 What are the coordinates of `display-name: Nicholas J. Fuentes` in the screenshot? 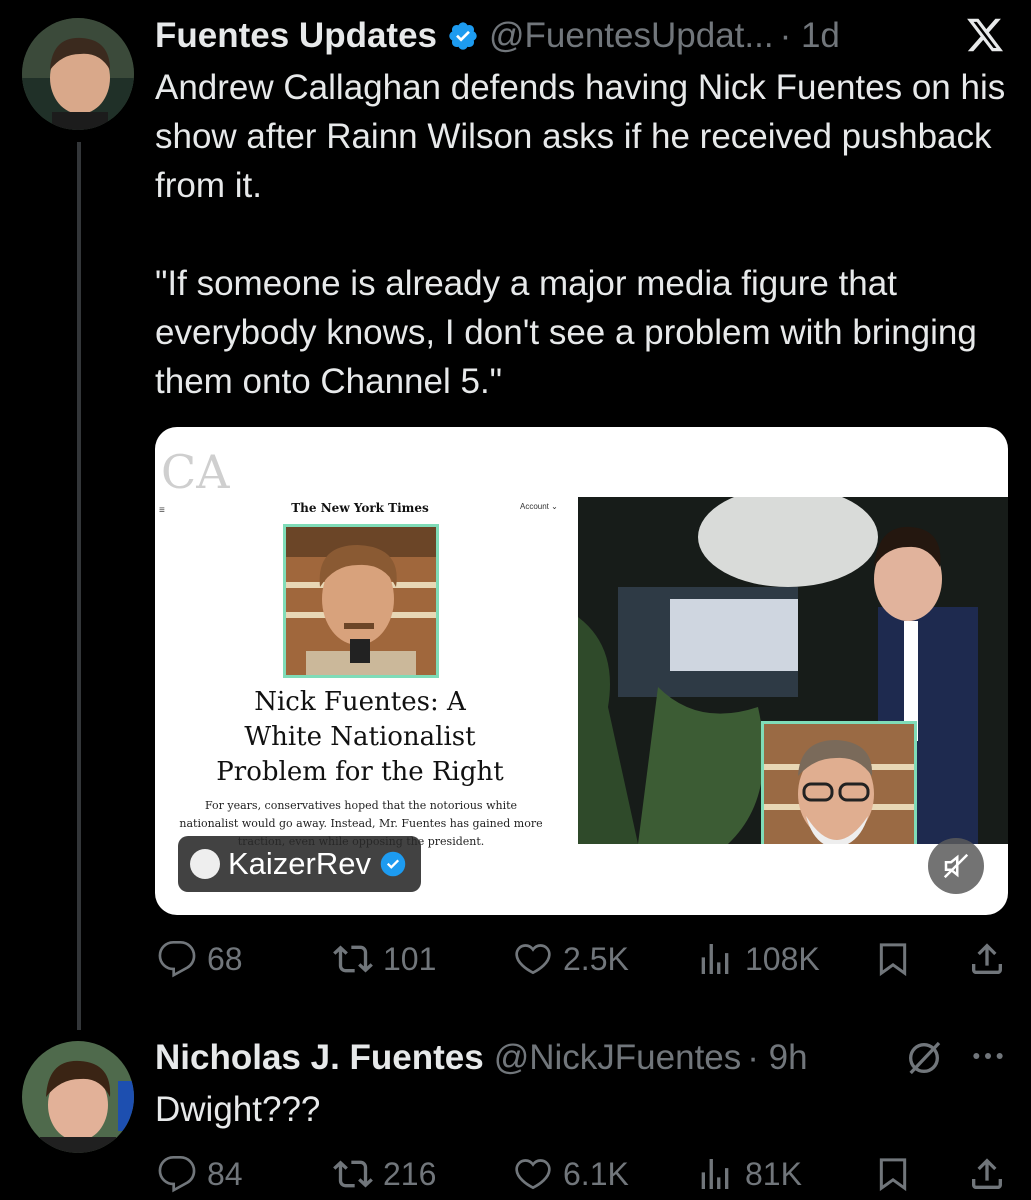 It's located at (319, 1058).